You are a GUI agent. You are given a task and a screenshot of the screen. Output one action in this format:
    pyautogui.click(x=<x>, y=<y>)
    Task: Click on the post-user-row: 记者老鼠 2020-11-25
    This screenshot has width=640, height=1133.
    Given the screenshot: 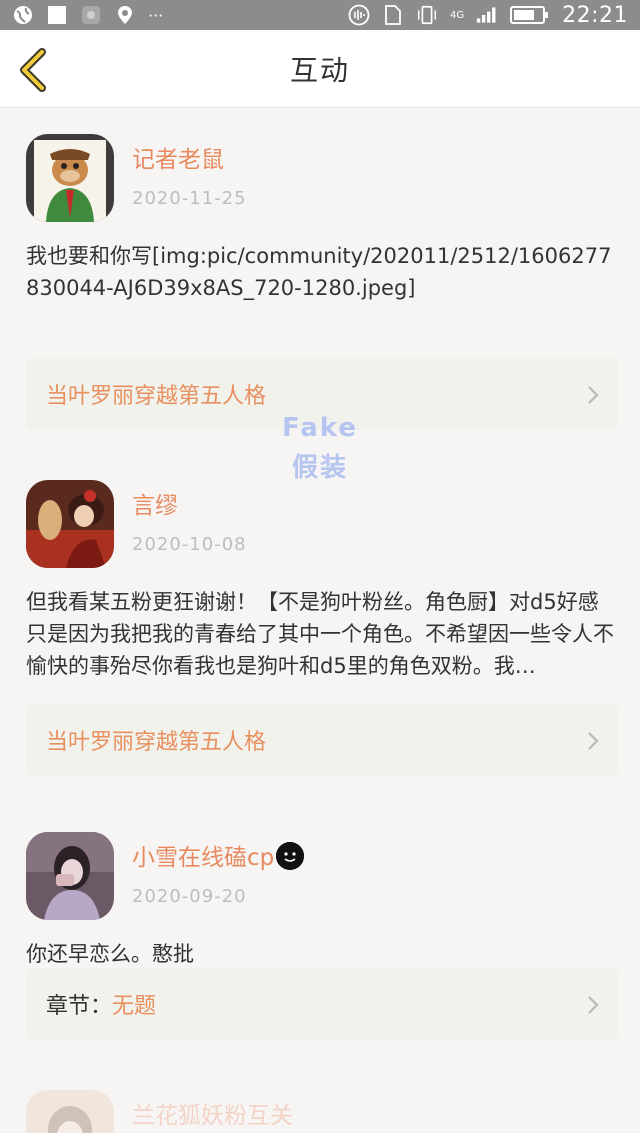 What is the action you would take?
    pyautogui.click(x=320, y=182)
    